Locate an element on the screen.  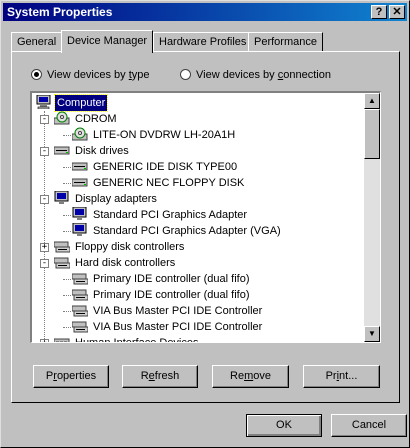
view-by-type-option: View devices by type is located at coordinates (90, 75).